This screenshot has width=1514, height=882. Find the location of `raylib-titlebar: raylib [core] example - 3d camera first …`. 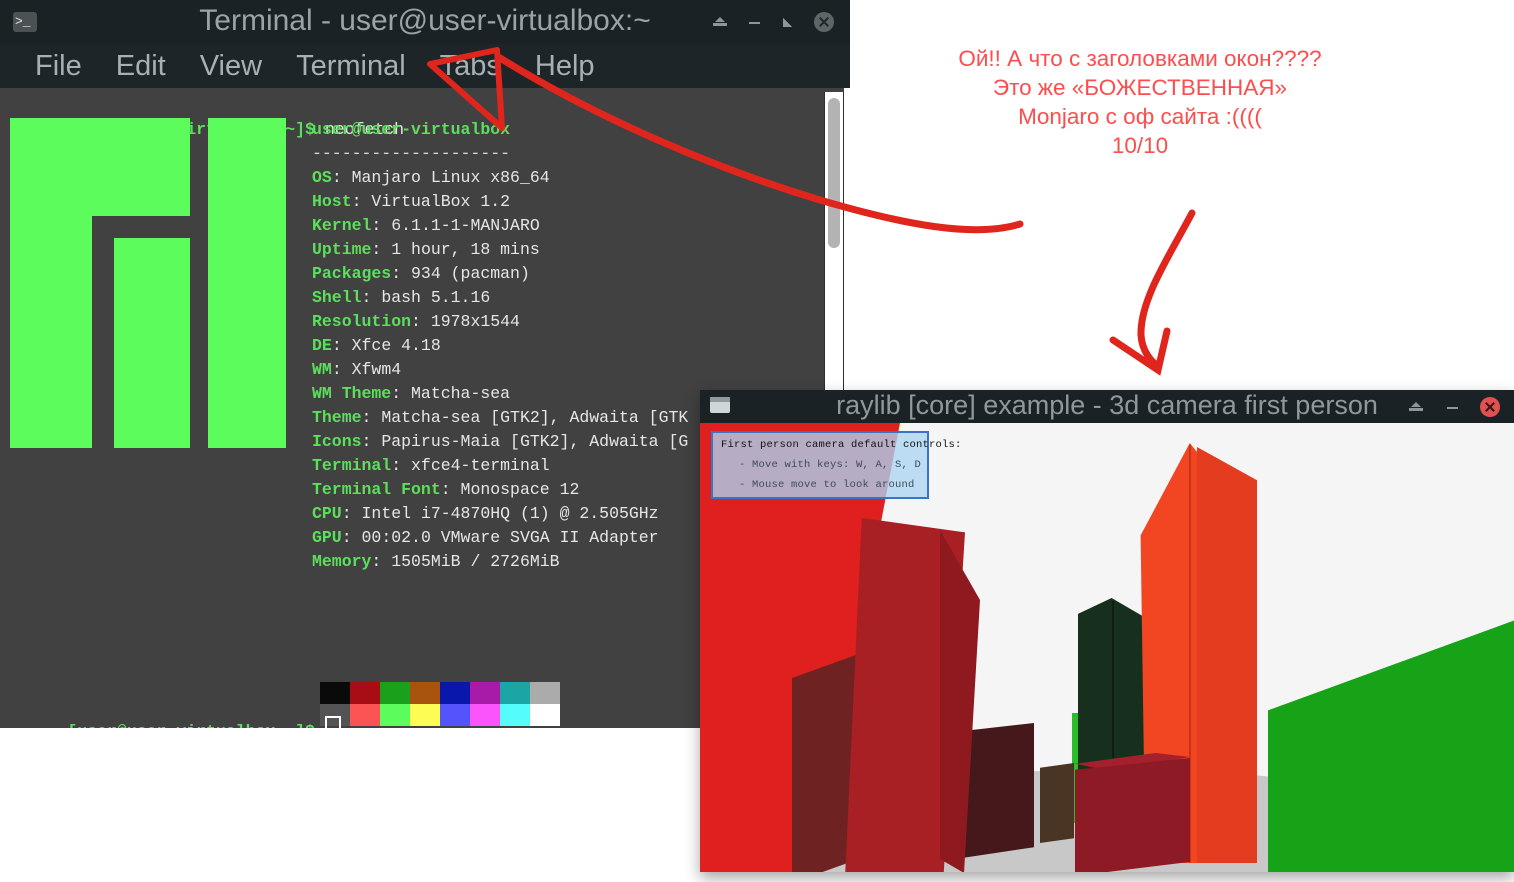

raylib-titlebar: raylib [core] example - 3d camera first … is located at coordinates (1107, 406).